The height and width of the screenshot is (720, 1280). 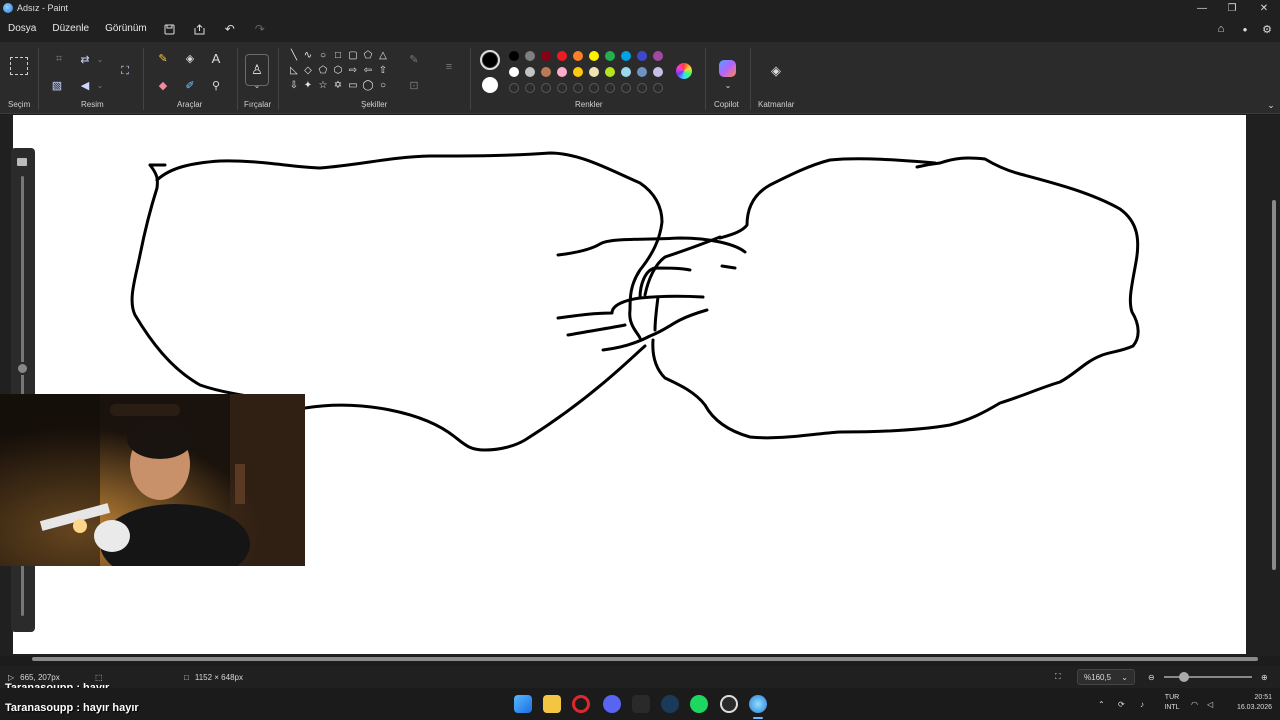 I want to click on background-removal-icon: ▧, so click(x=57, y=85).